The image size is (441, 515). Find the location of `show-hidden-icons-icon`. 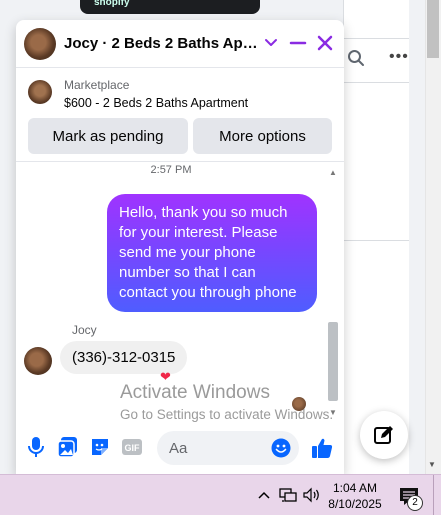

show-hidden-icons-icon is located at coordinates (264, 495).